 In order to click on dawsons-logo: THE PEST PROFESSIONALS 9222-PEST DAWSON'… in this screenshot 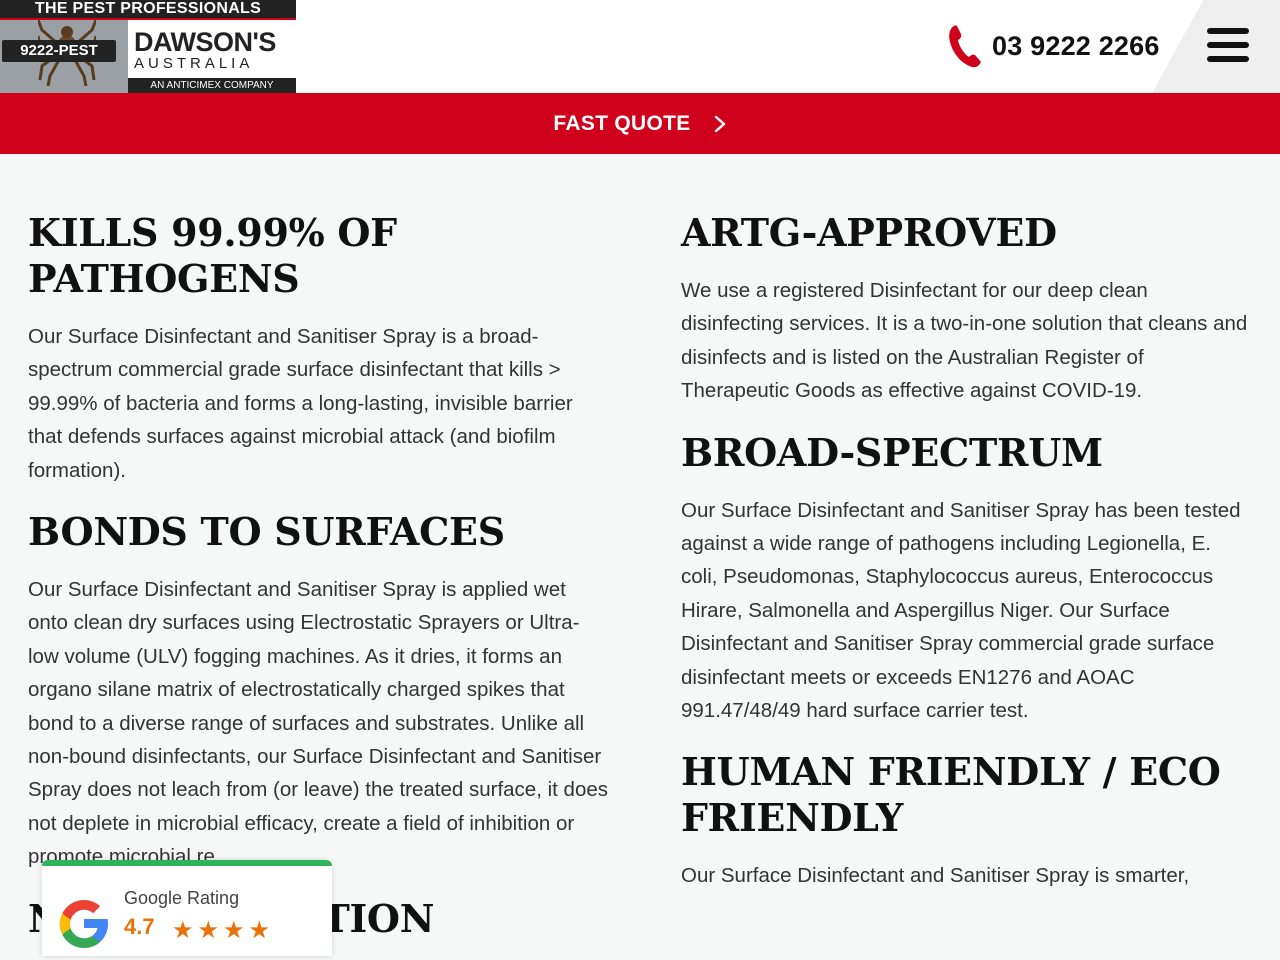, I will do `click(148, 46)`.